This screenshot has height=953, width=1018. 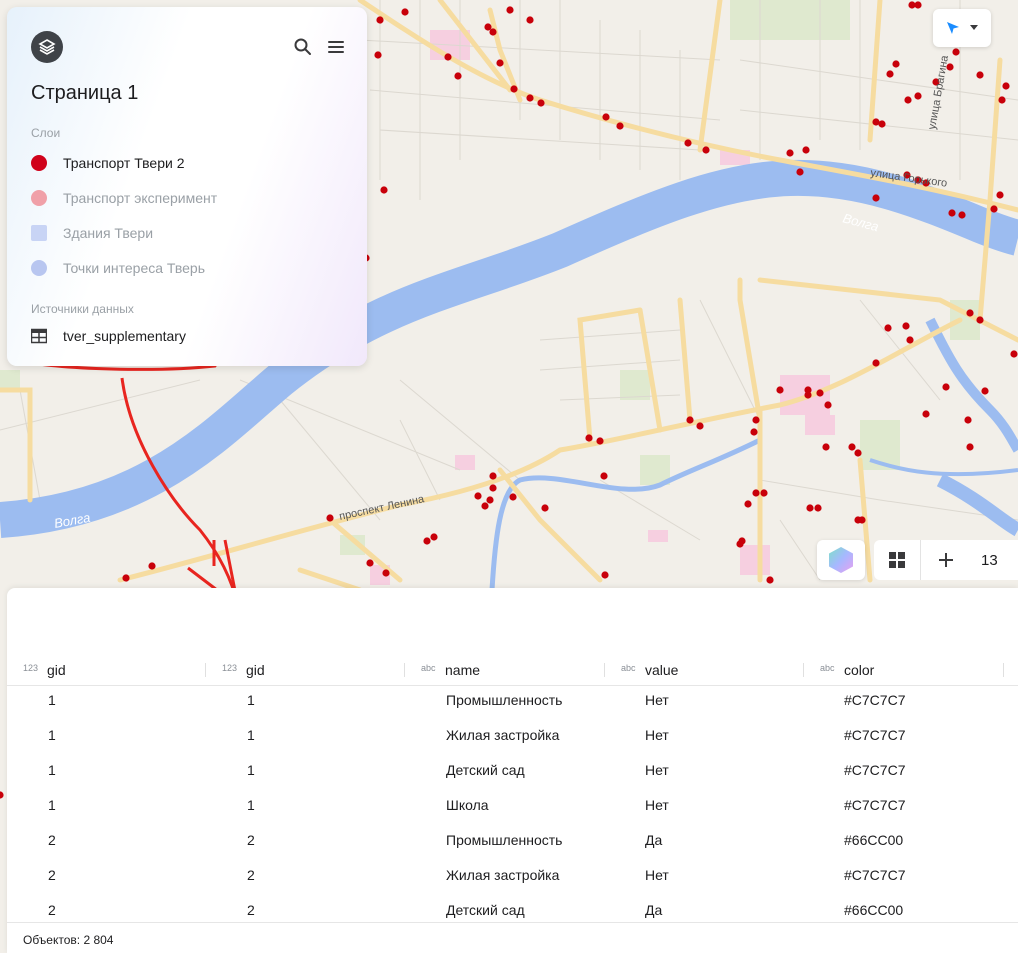 What do you see at coordinates (92, 233) in the screenshot?
I see `layer-item-buildings-tver: Здания Твери` at bounding box center [92, 233].